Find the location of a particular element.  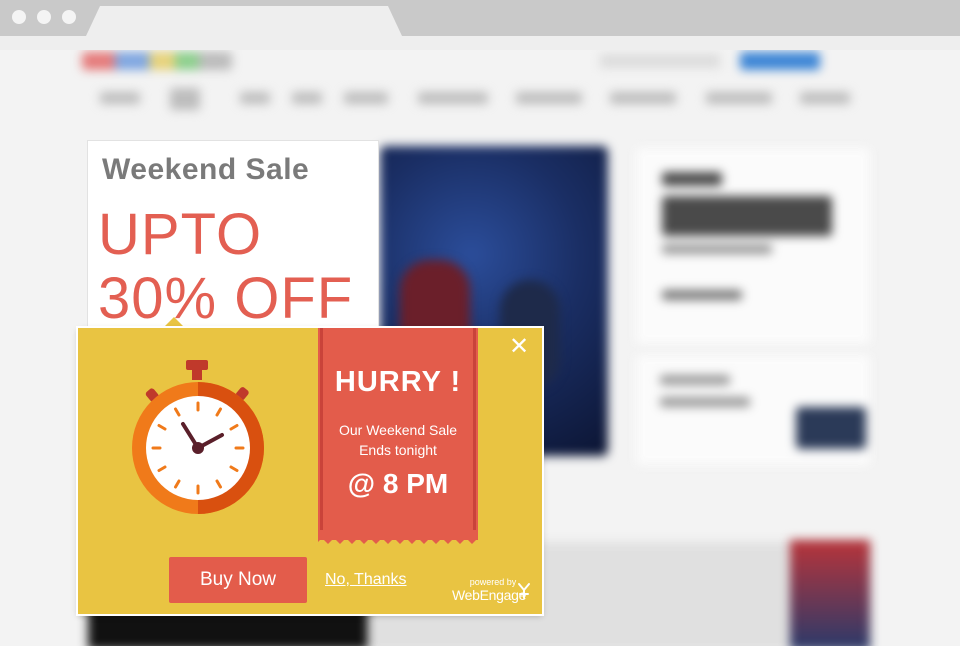

site-search-bar is located at coordinates (660, 61).